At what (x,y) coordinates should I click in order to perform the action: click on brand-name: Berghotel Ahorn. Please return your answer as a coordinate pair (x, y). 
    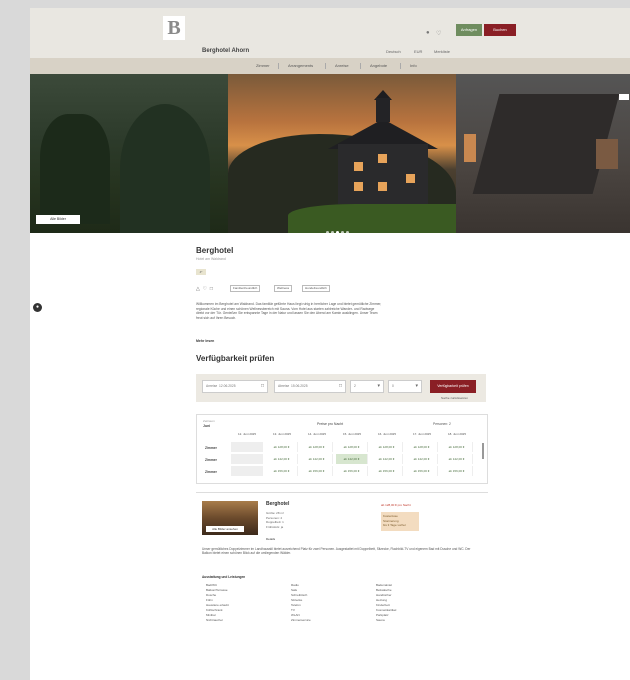
    Looking at the image, I should click on (225, 51).